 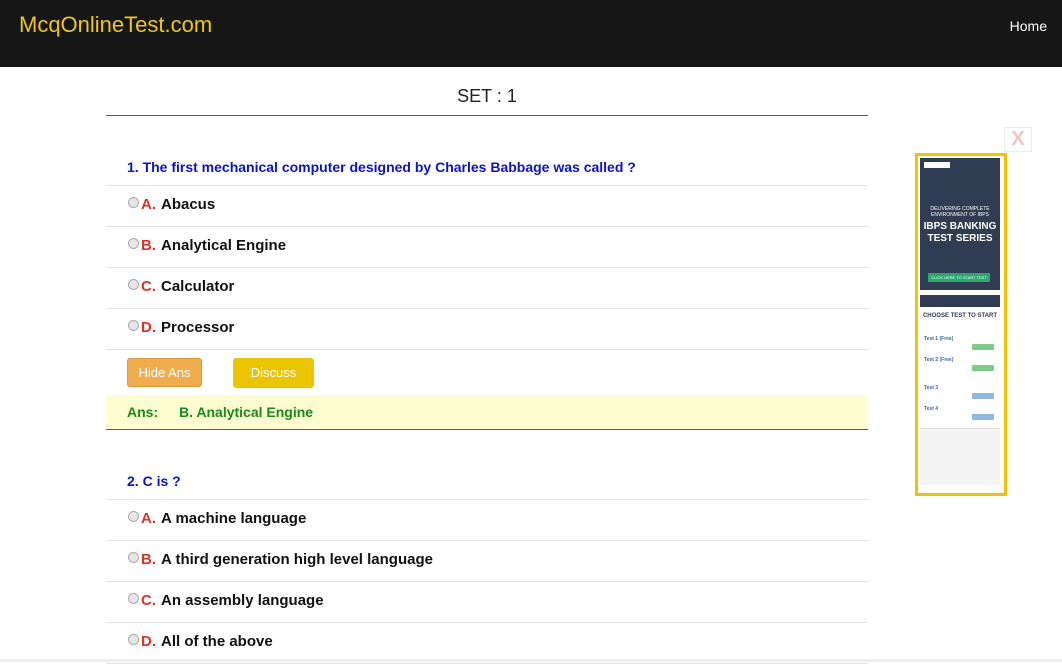 What do you see at coordinates (242, 600) in the screenshot?
I see `option-text: An assembly language` at bounding box center [242, 600].